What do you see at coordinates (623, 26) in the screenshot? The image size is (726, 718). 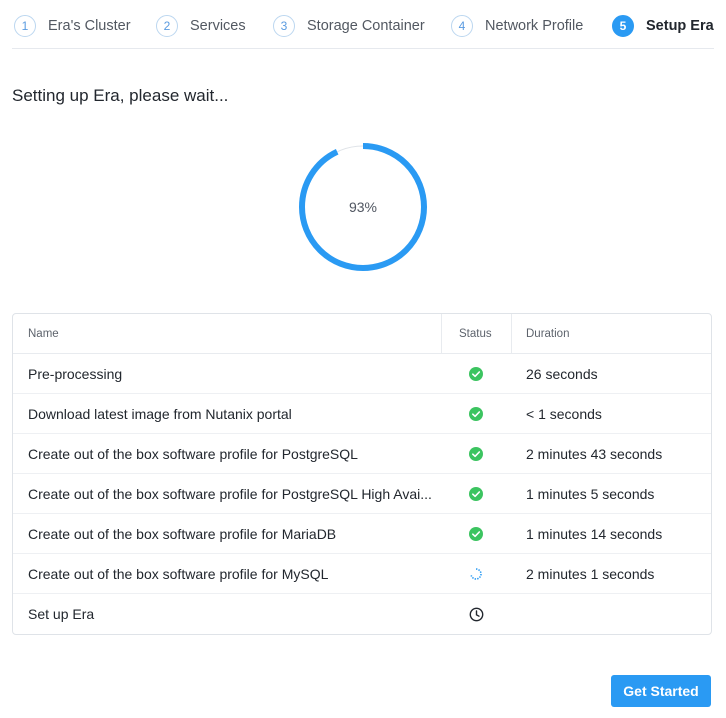 I see `step-number: 5` at bounding box center [623, 26].